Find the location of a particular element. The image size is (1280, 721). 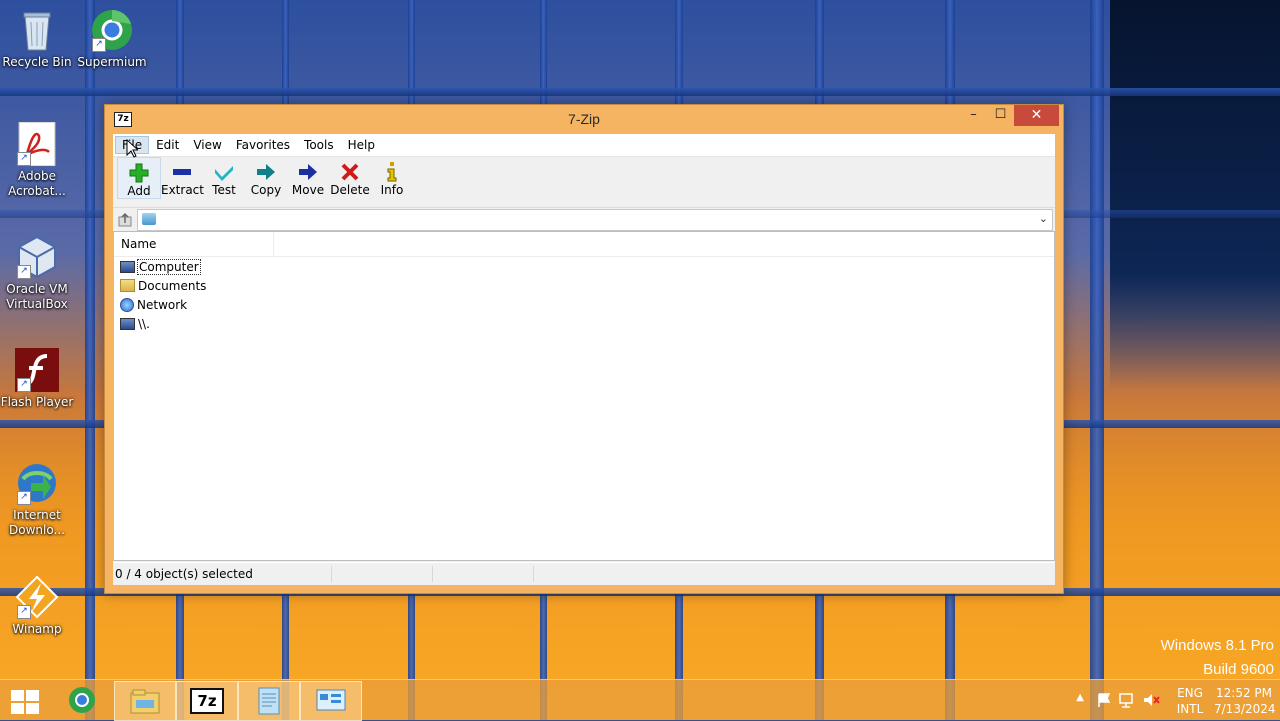

taskbar-control-panel is located at coordinates (331, 701).